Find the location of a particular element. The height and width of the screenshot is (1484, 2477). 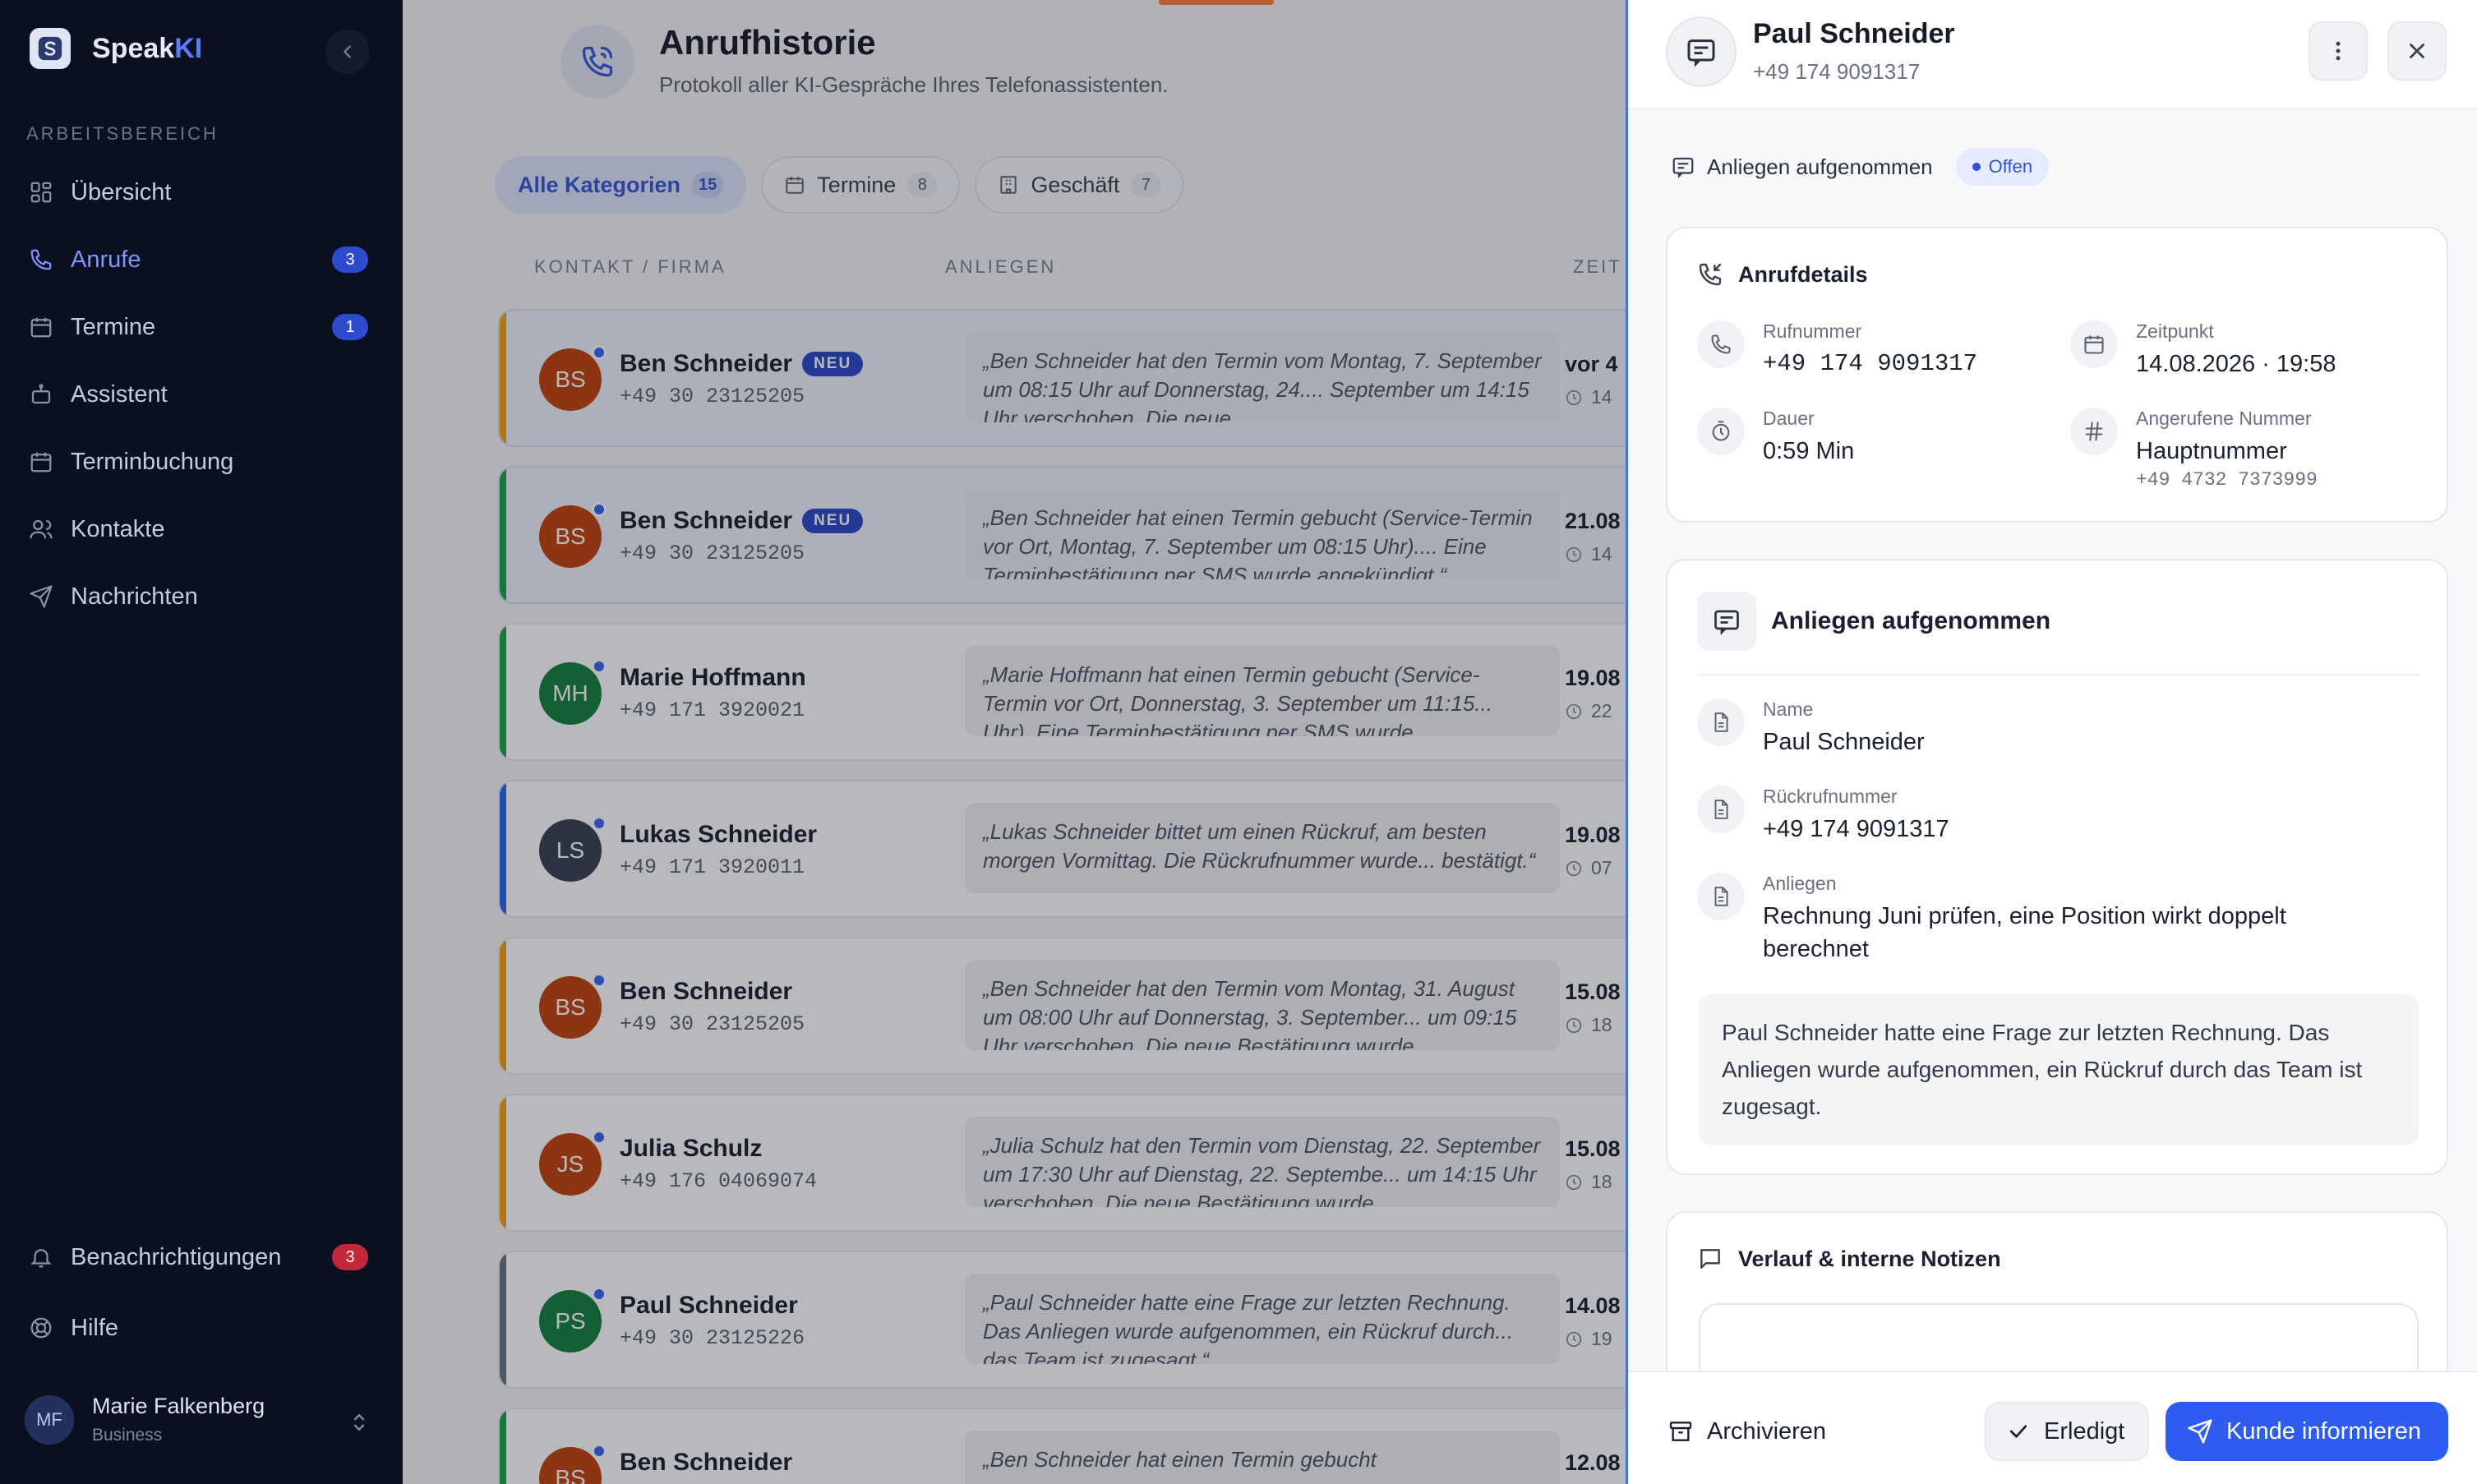

sidebar-item-assistent: Assistent is located at coordinates (201, 394).